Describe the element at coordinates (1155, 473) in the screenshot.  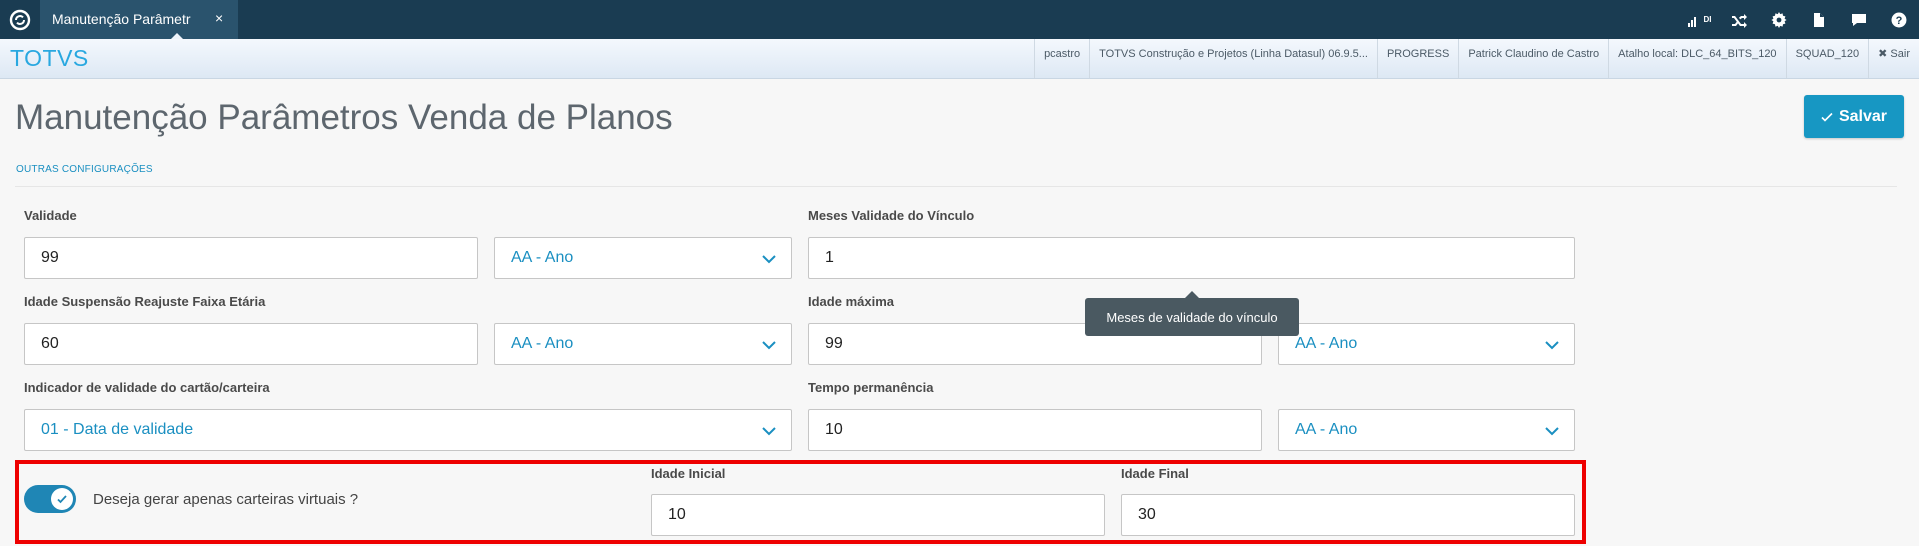
I see `idade-final-label: Idade Final` at that location.